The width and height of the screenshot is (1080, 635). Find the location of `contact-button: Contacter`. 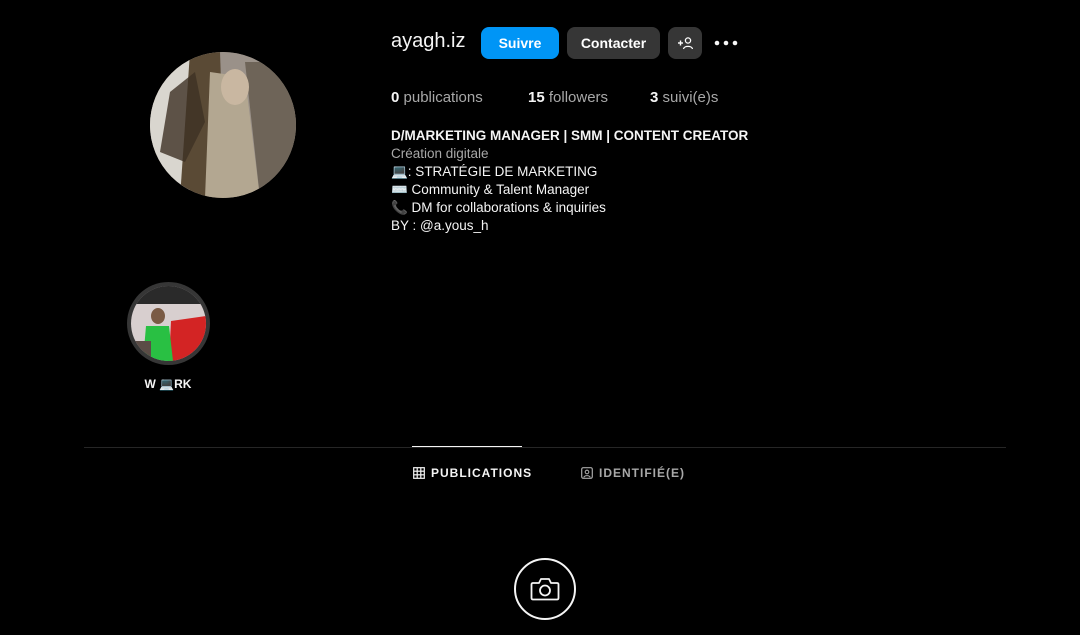

contact-button: Contacter is located at coordinates (613, 43).